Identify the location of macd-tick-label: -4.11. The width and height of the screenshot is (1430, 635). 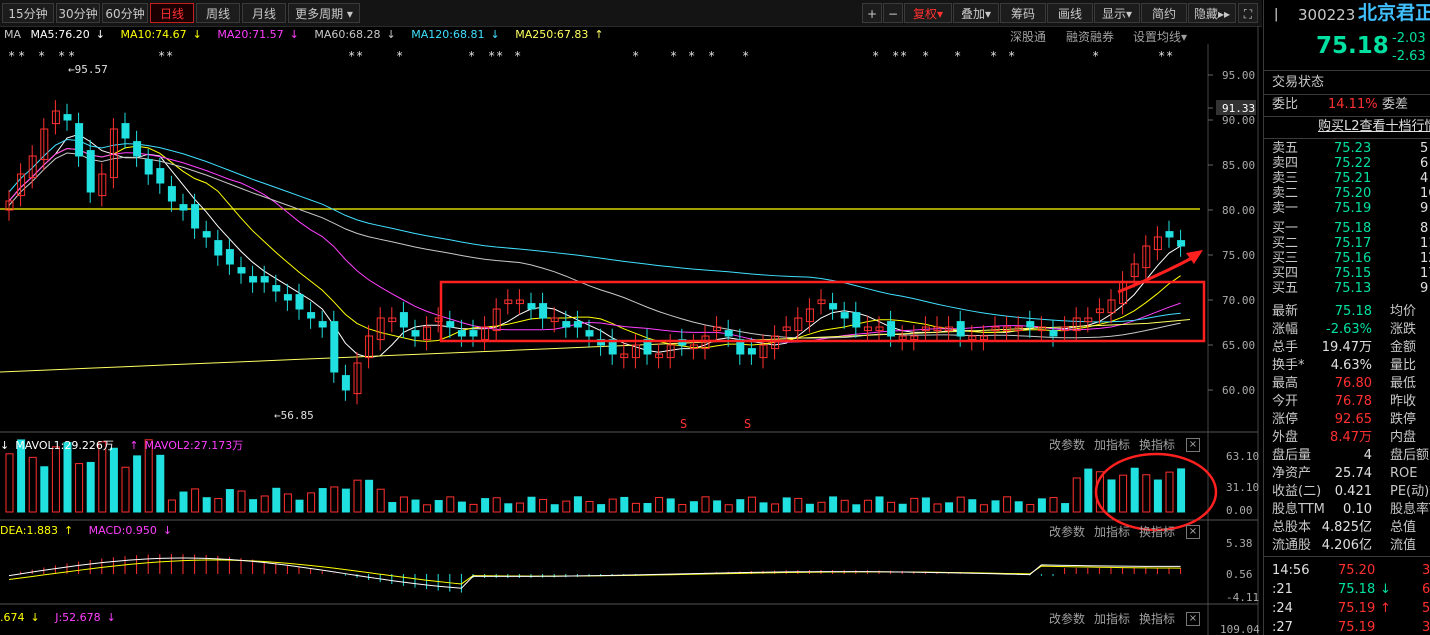
(1242, 597).